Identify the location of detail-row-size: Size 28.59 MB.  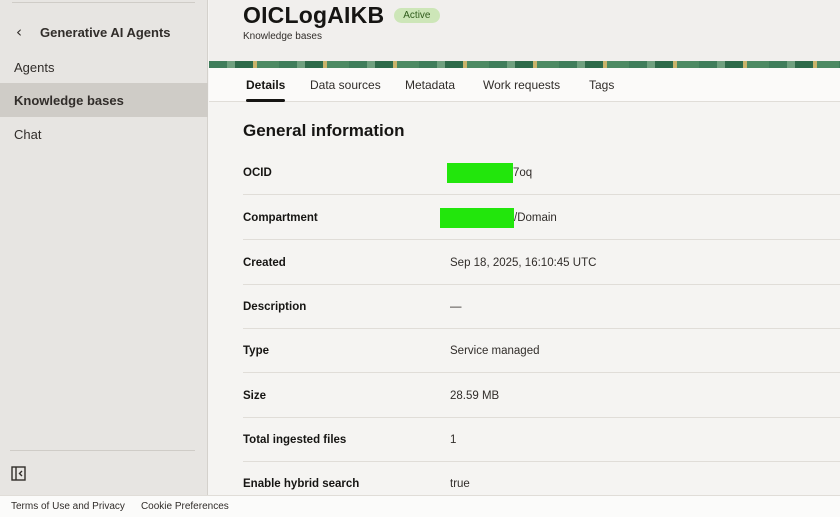
(541, 396).